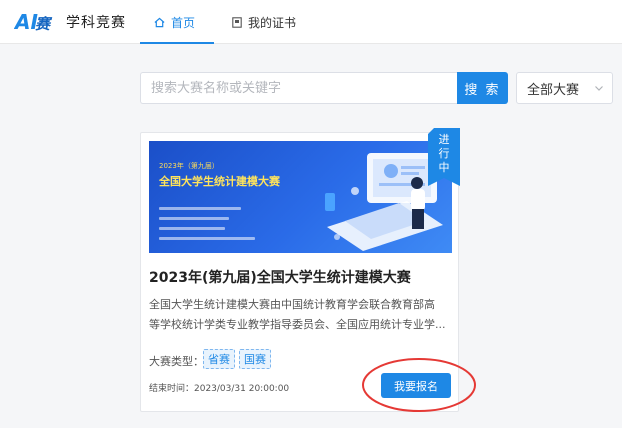  Describe the element at coordinates (255, 359) in the screenshot. I see `tag-national: 国赛` at that location.